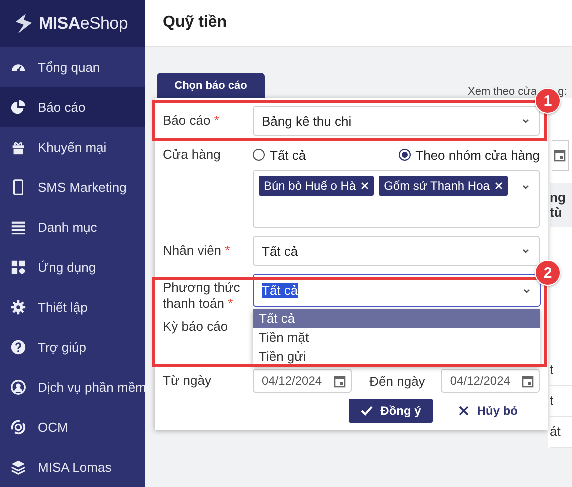 This screenshot has height=487, width=572. I want to click on field-label: Từ ngày, so click(187, 381).